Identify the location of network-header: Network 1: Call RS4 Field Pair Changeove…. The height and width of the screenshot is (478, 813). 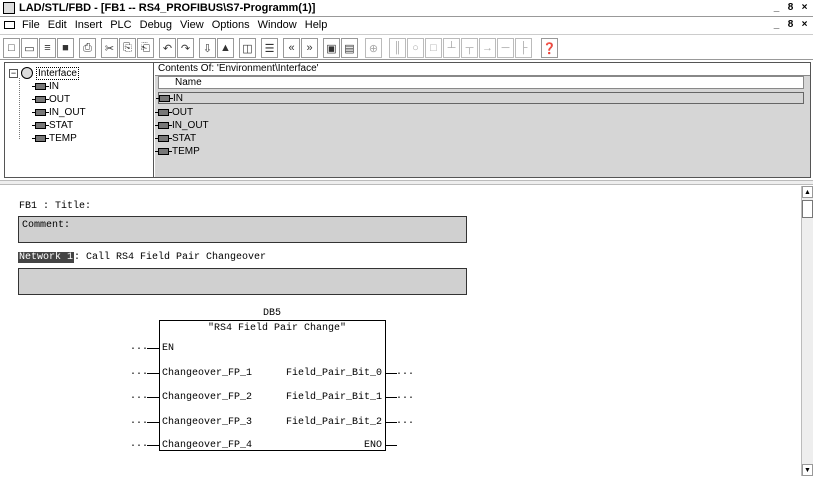
(142, 257).